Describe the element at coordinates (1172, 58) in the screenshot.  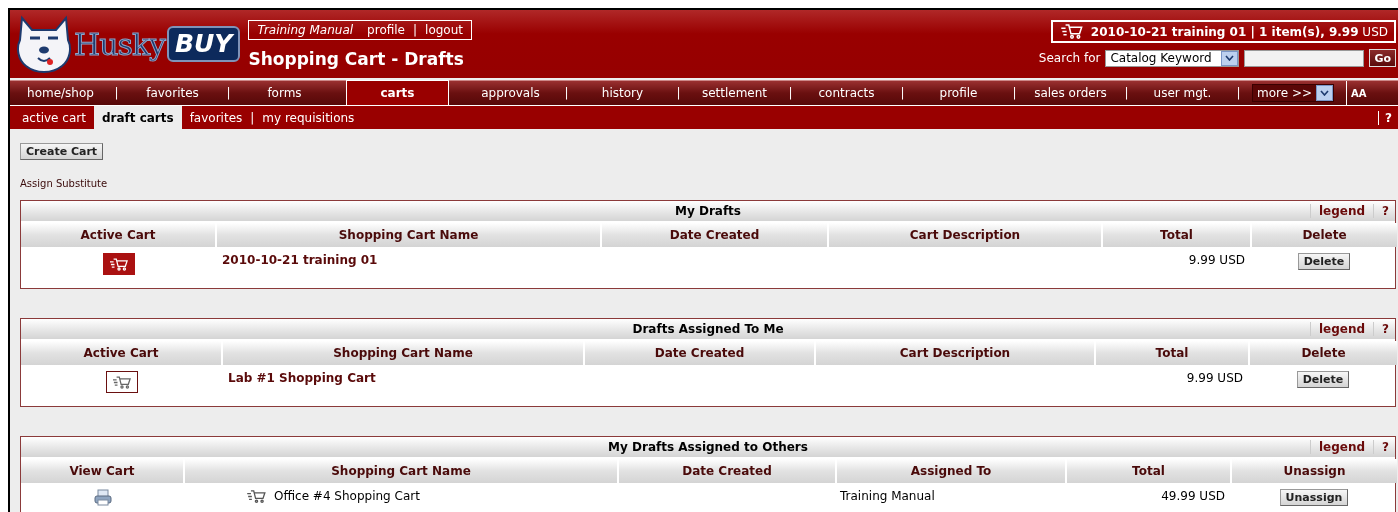
I see `search-scope-dropdown: Catalog Keyword` at that location.